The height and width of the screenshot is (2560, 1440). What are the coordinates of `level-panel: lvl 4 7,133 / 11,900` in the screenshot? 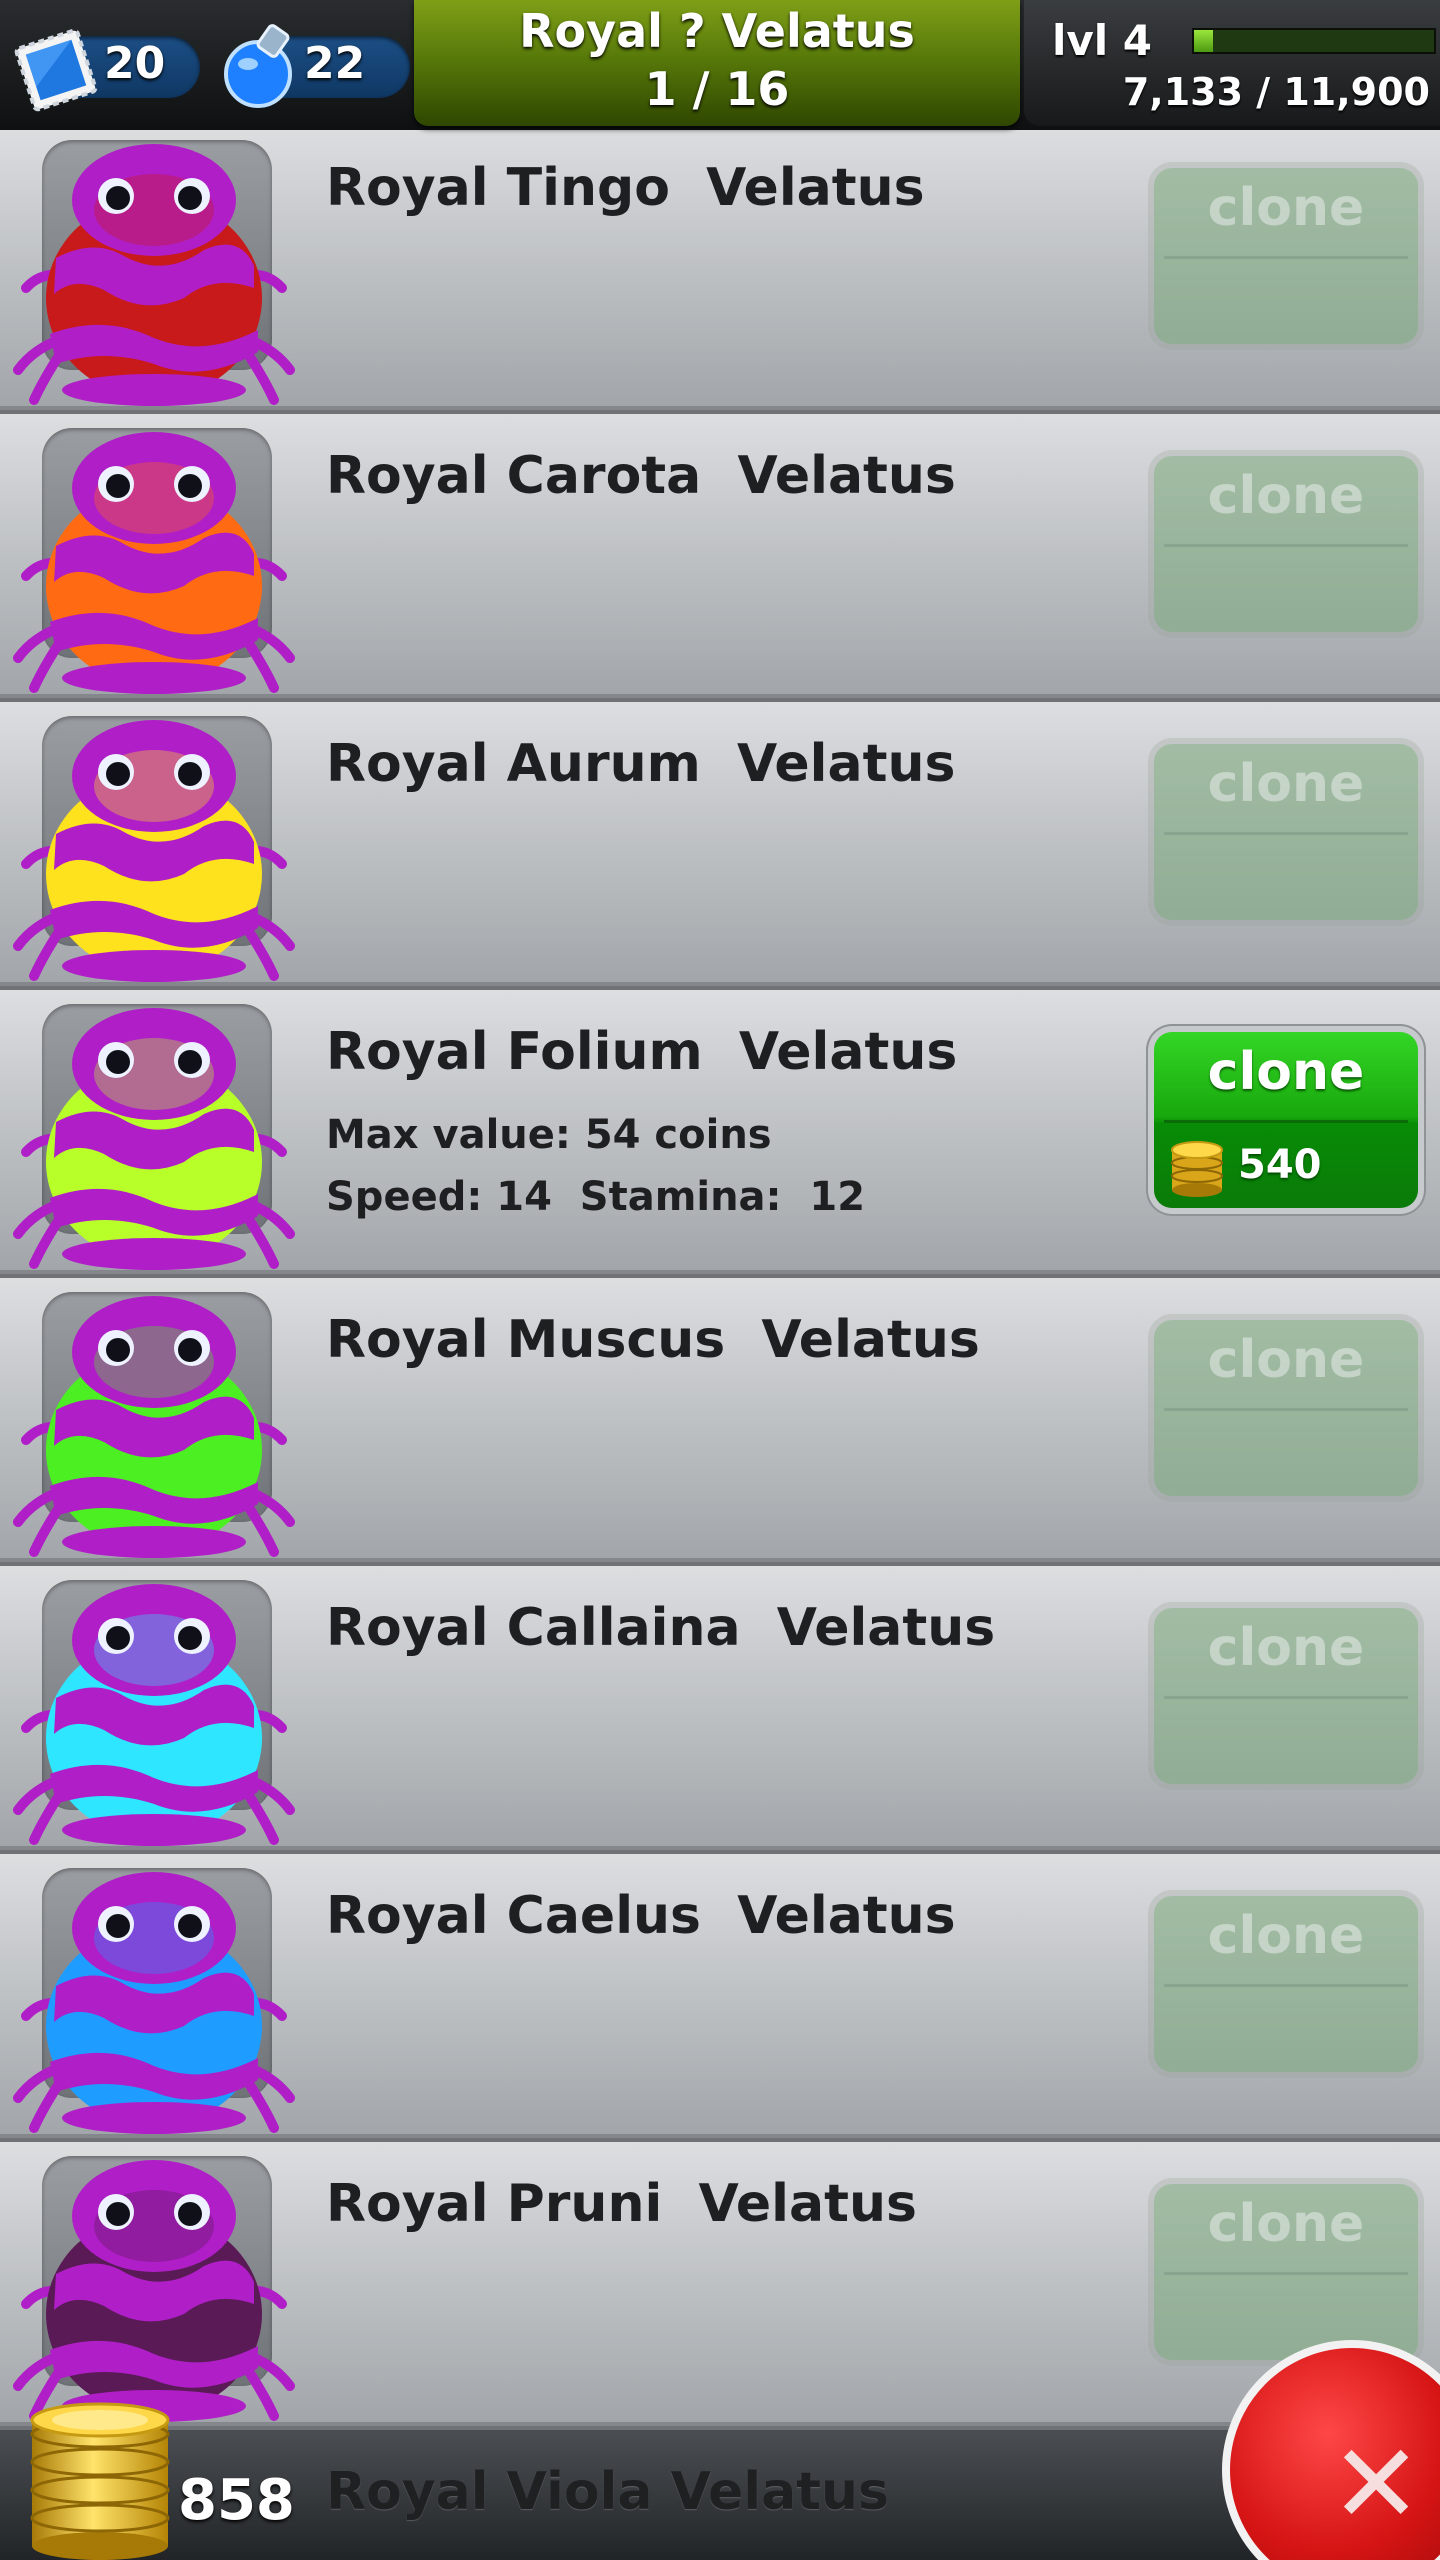 It's located at (1232, 63).